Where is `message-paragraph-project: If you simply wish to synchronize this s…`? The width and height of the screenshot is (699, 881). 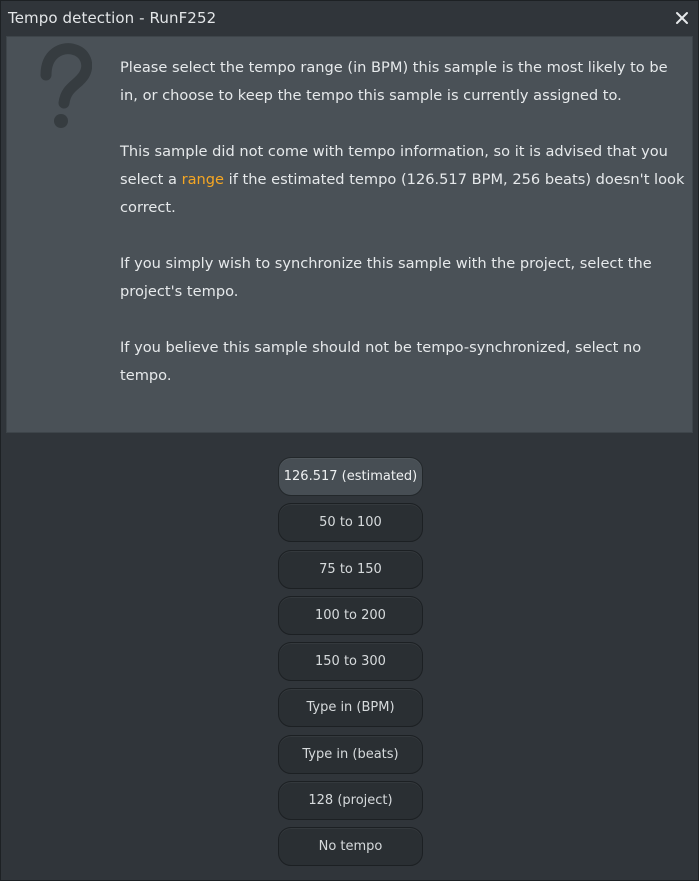 message-paragraph-project: If you simply wish to synchronize this s… is located at coordinates (386, 277).